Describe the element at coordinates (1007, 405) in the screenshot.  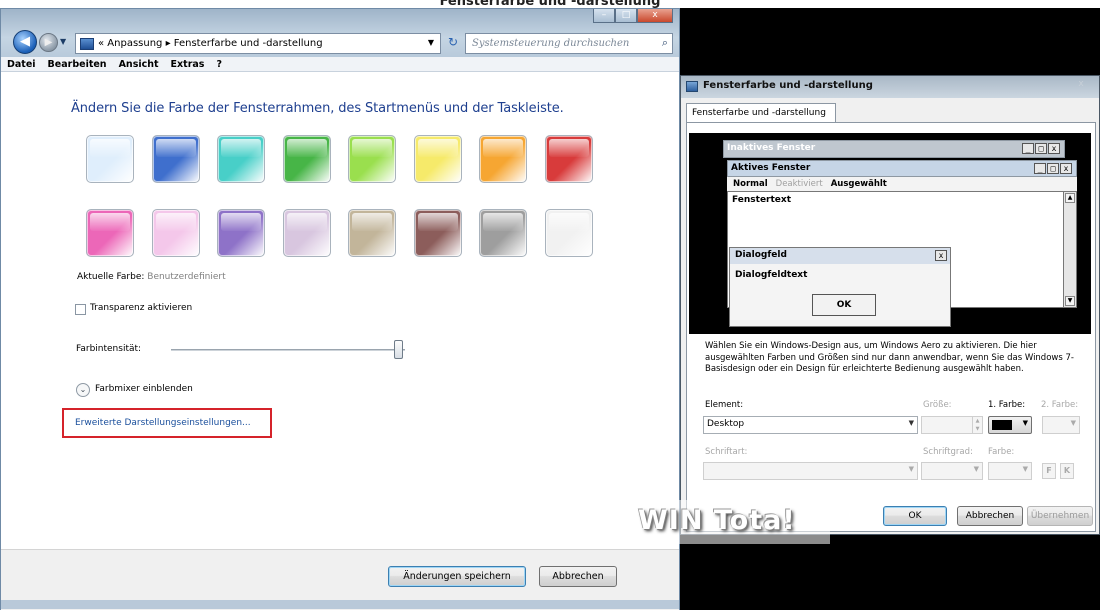
I see `color1-label: 1. Farbe:` at that location.